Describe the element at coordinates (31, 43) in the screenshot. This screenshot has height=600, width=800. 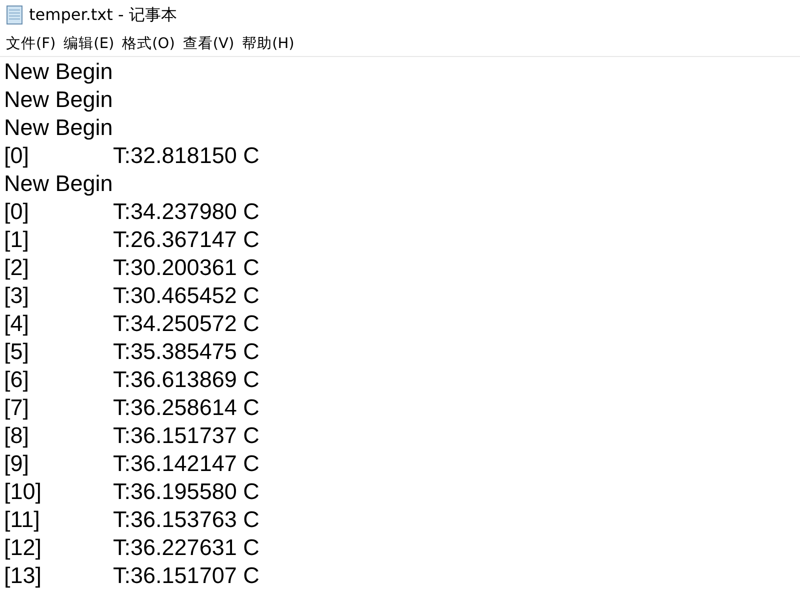
I see `menu-item: 文件(F)` at that location.